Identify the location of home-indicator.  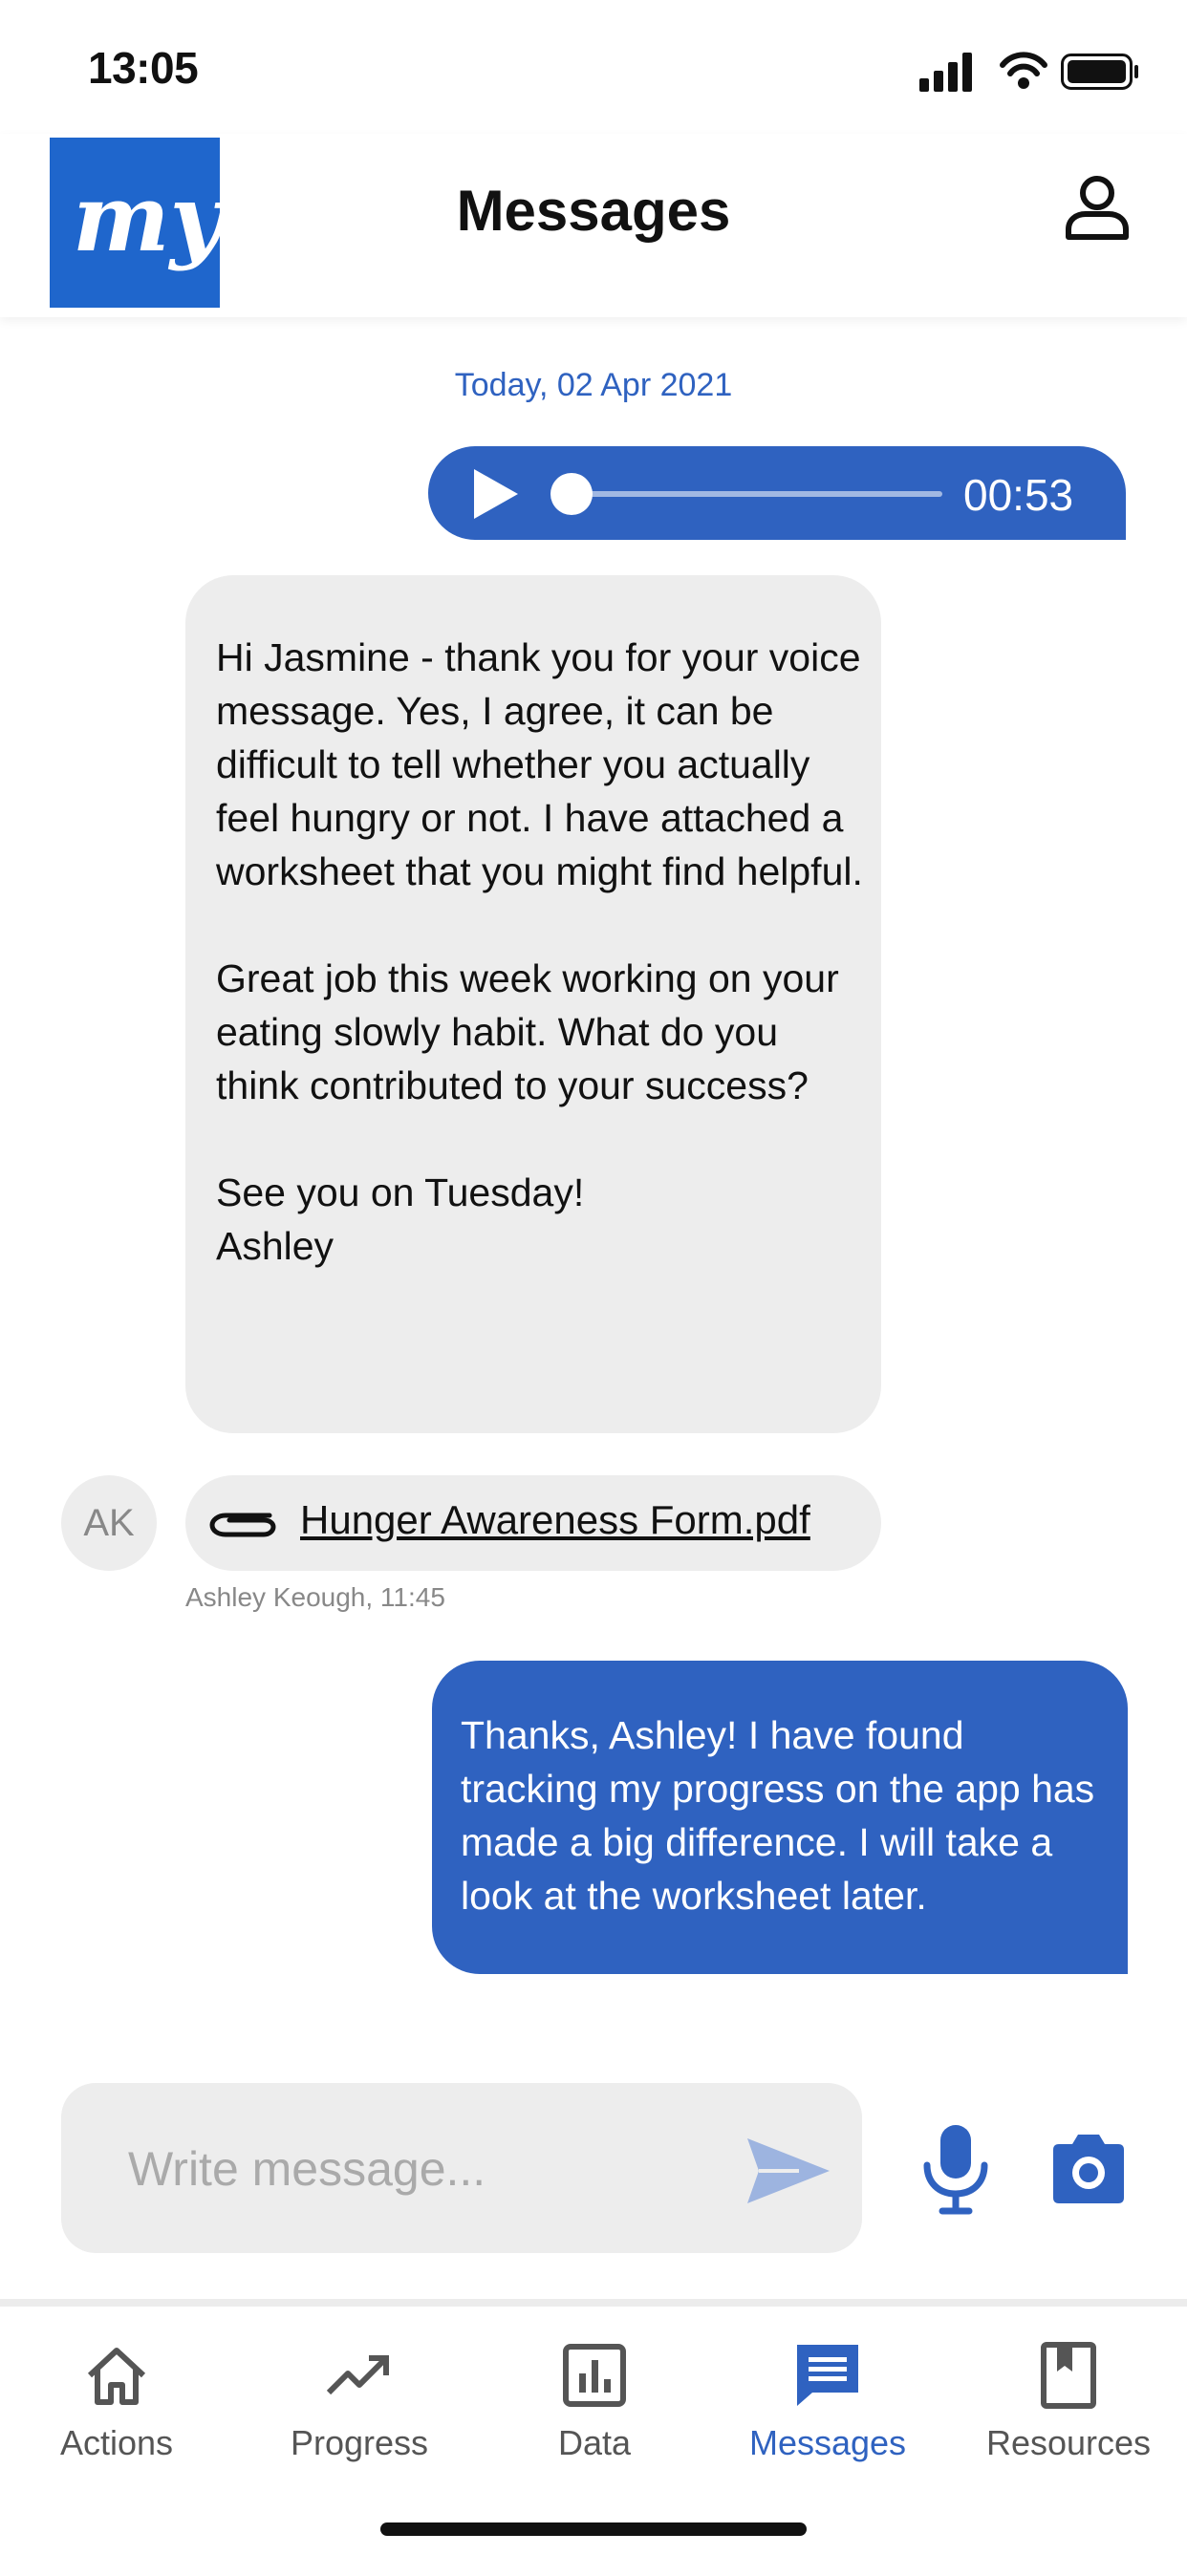
(593, 2529).